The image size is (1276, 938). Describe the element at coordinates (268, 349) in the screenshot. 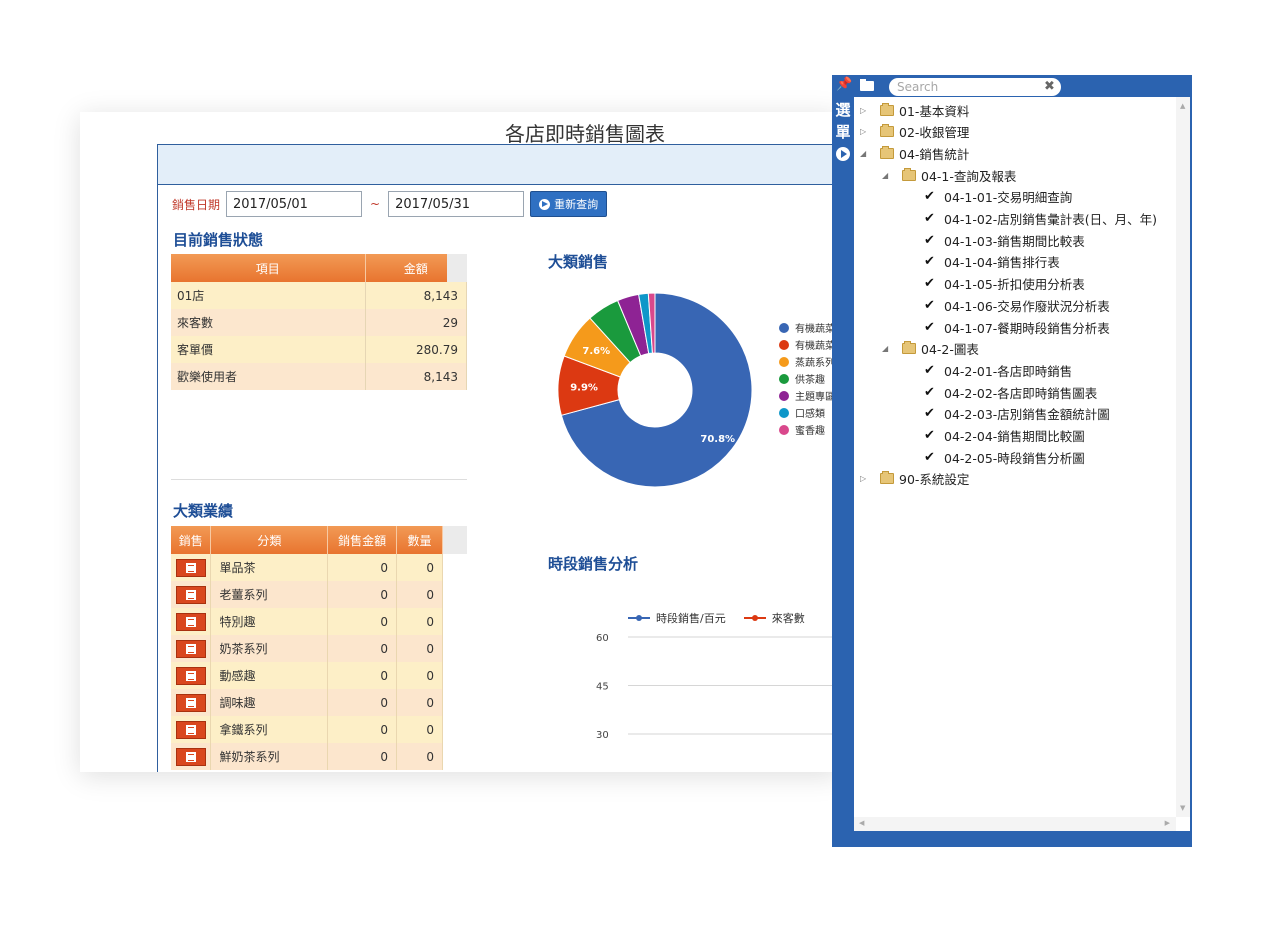

I see `status-item: 客單價` at that location.